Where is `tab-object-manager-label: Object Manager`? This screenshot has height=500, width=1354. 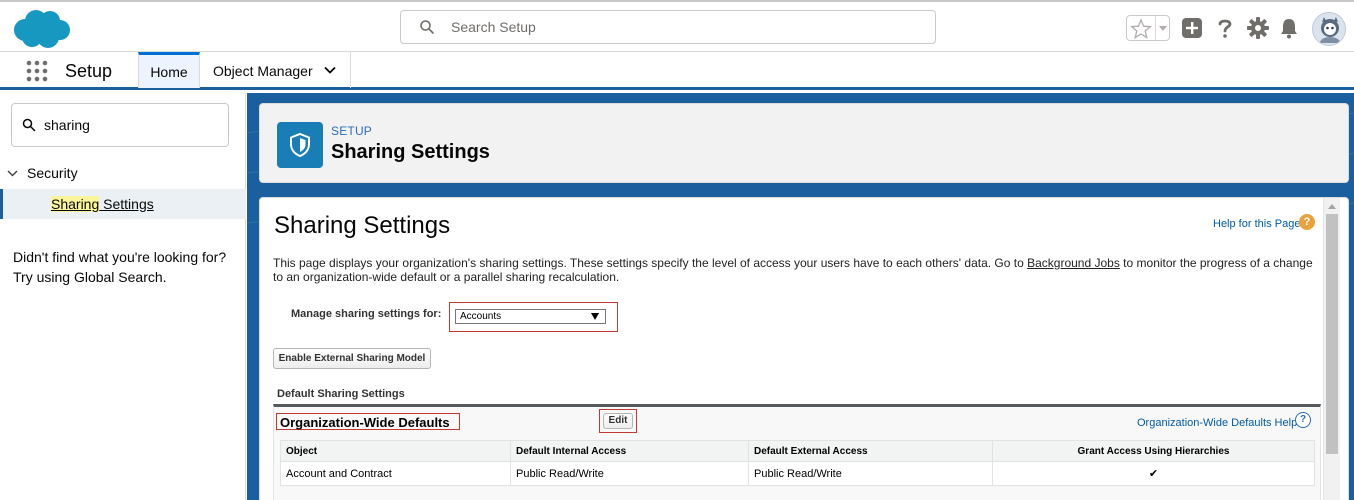 tab-object-manager-label: Object Manager is located at coordinates (263, 71).